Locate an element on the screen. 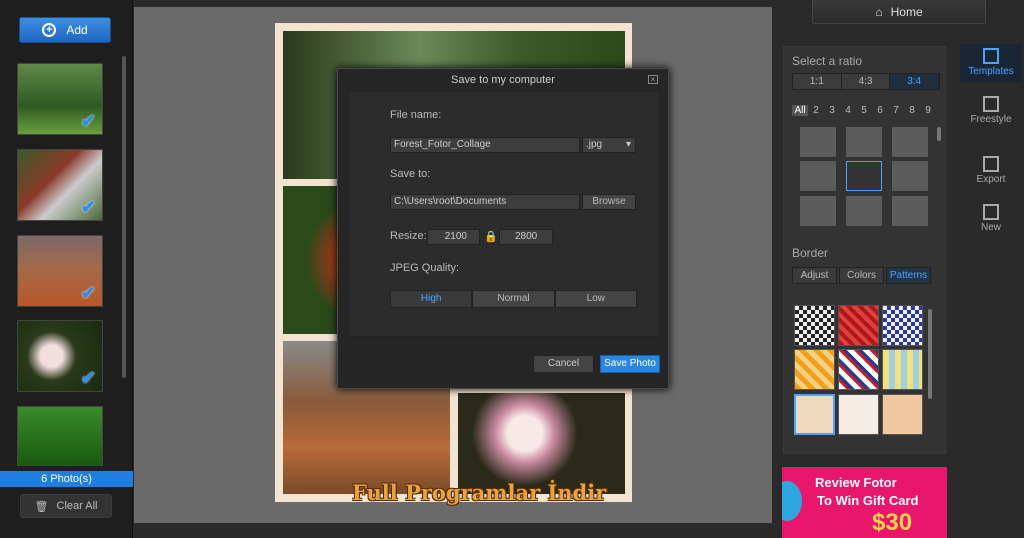  quality-label: JPEG Quality: is located at coordinates (425, 268).